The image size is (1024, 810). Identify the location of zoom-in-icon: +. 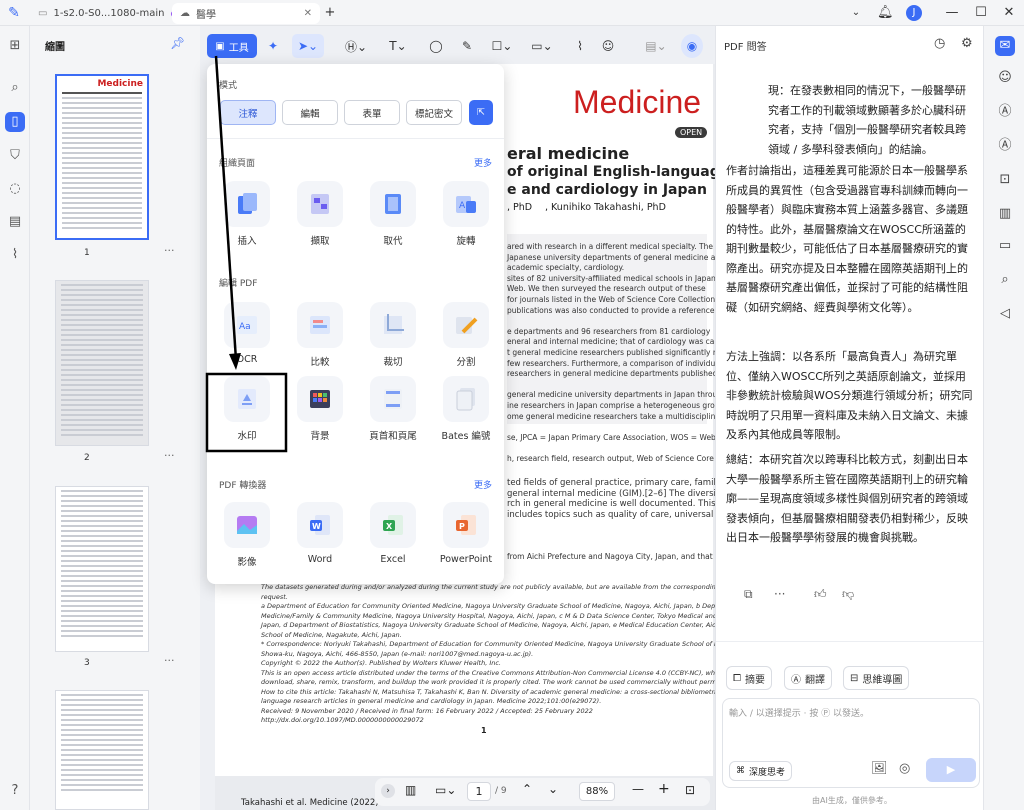
(664, 789).